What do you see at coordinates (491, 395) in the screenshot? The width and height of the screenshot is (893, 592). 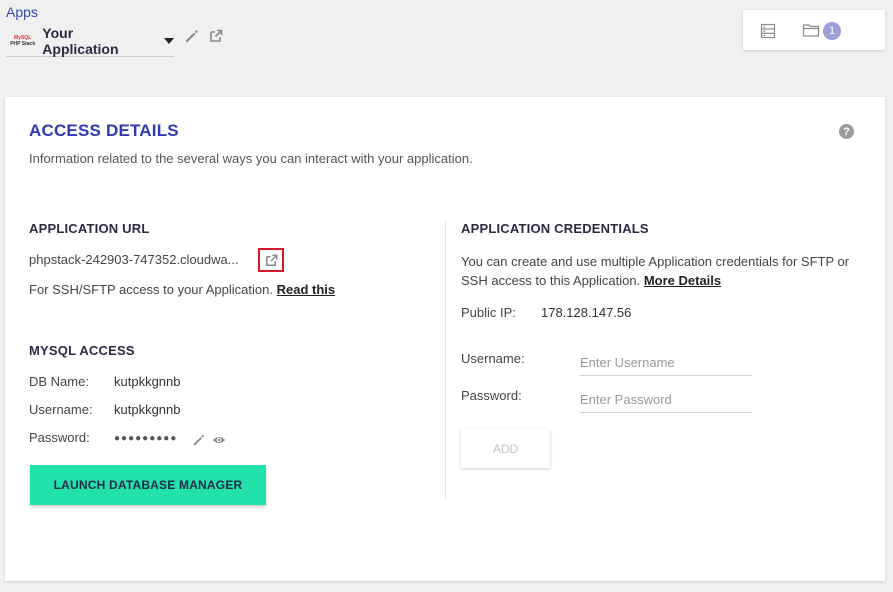 I see `cred-password-label: Password:` at bounding box center [491, 395].